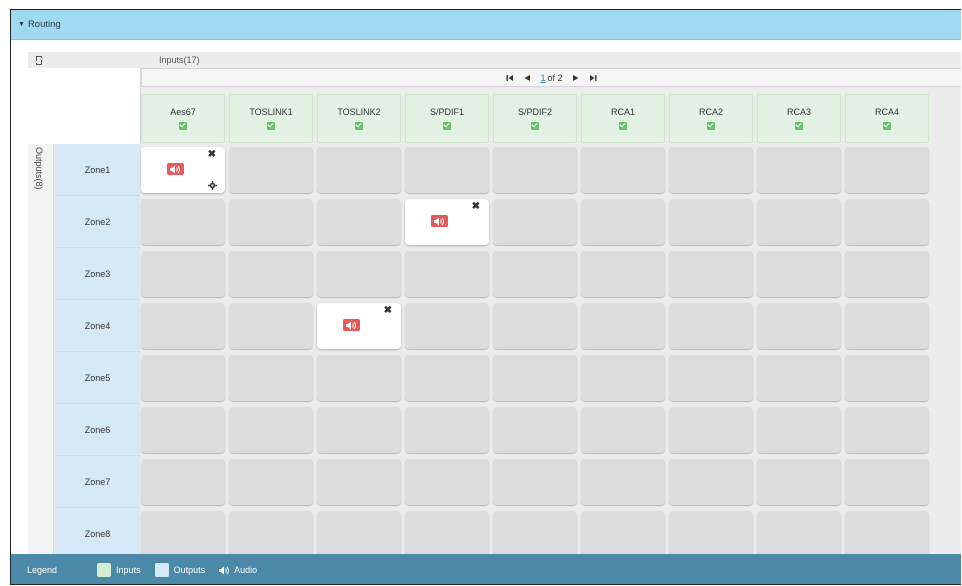  I want to click on routing-section-header: ▼ Routing, so click(486, 25).